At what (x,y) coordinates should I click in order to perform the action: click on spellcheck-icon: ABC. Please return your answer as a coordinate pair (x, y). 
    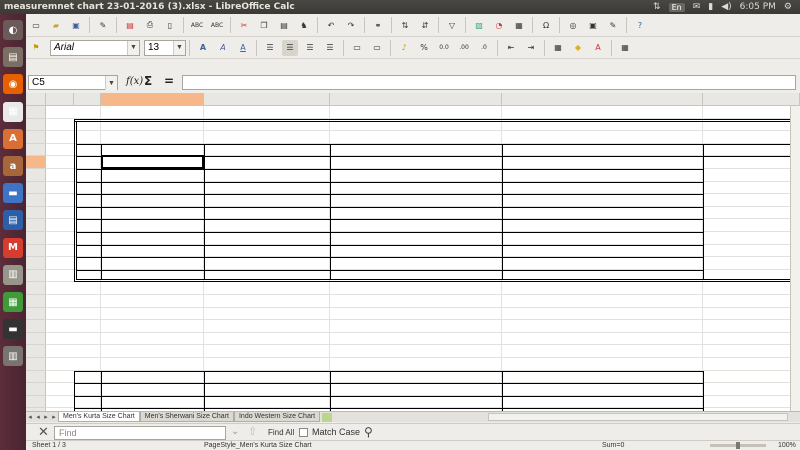
    Looking at the image, I should click on (197, 25).